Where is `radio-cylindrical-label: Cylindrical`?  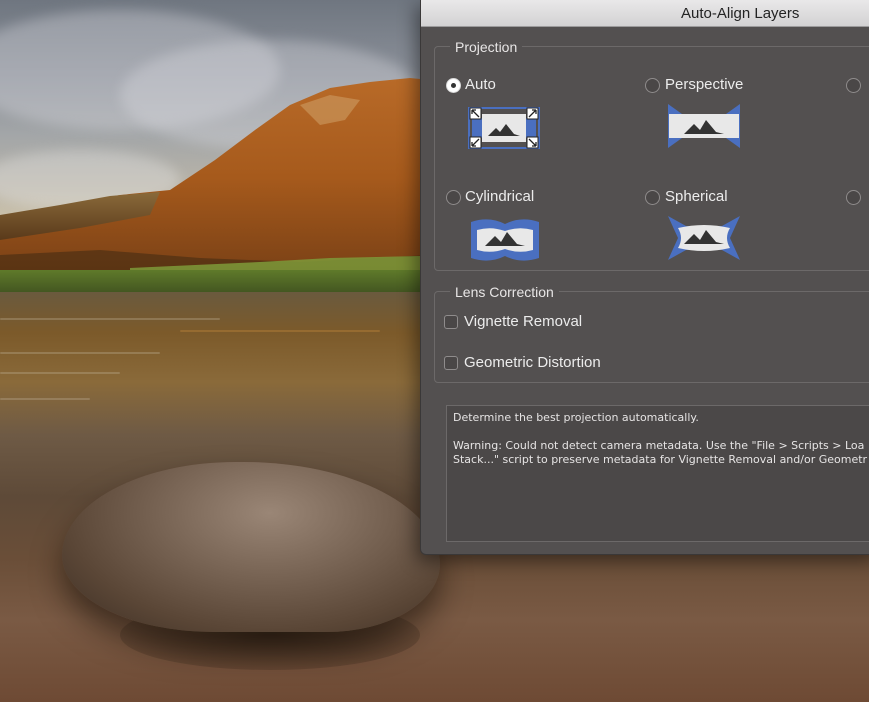 radio-cylindrical-label: Cylindrical is located at coordinates (499, 196).